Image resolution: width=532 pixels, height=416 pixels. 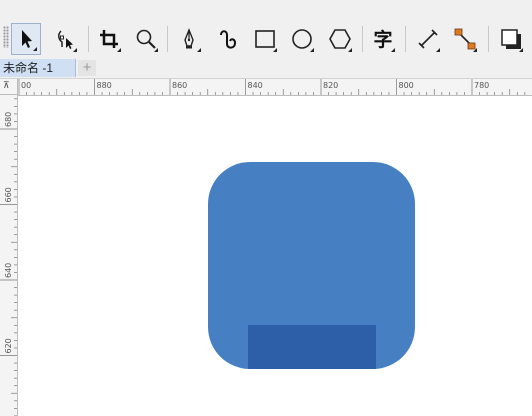 I want to click on vertical-ruler: 680 660 640 620, so click(x=9, y=255).